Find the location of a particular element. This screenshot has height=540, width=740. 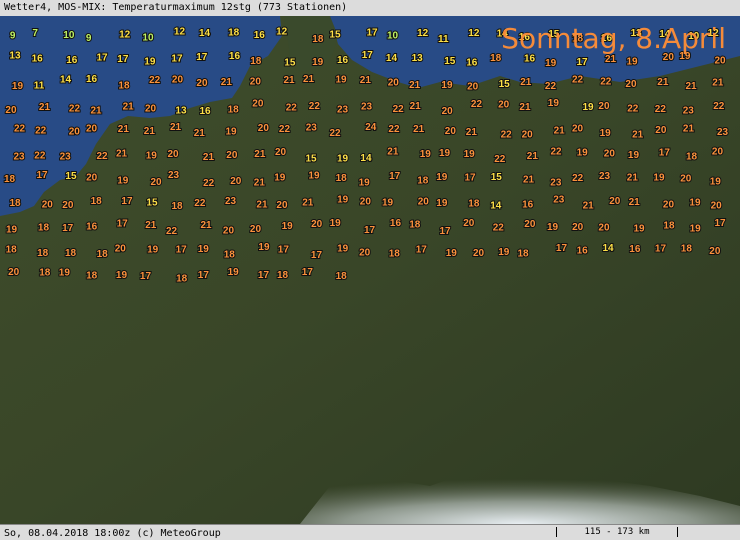

station-temperature: 24 is located at coordinates (371, 127).